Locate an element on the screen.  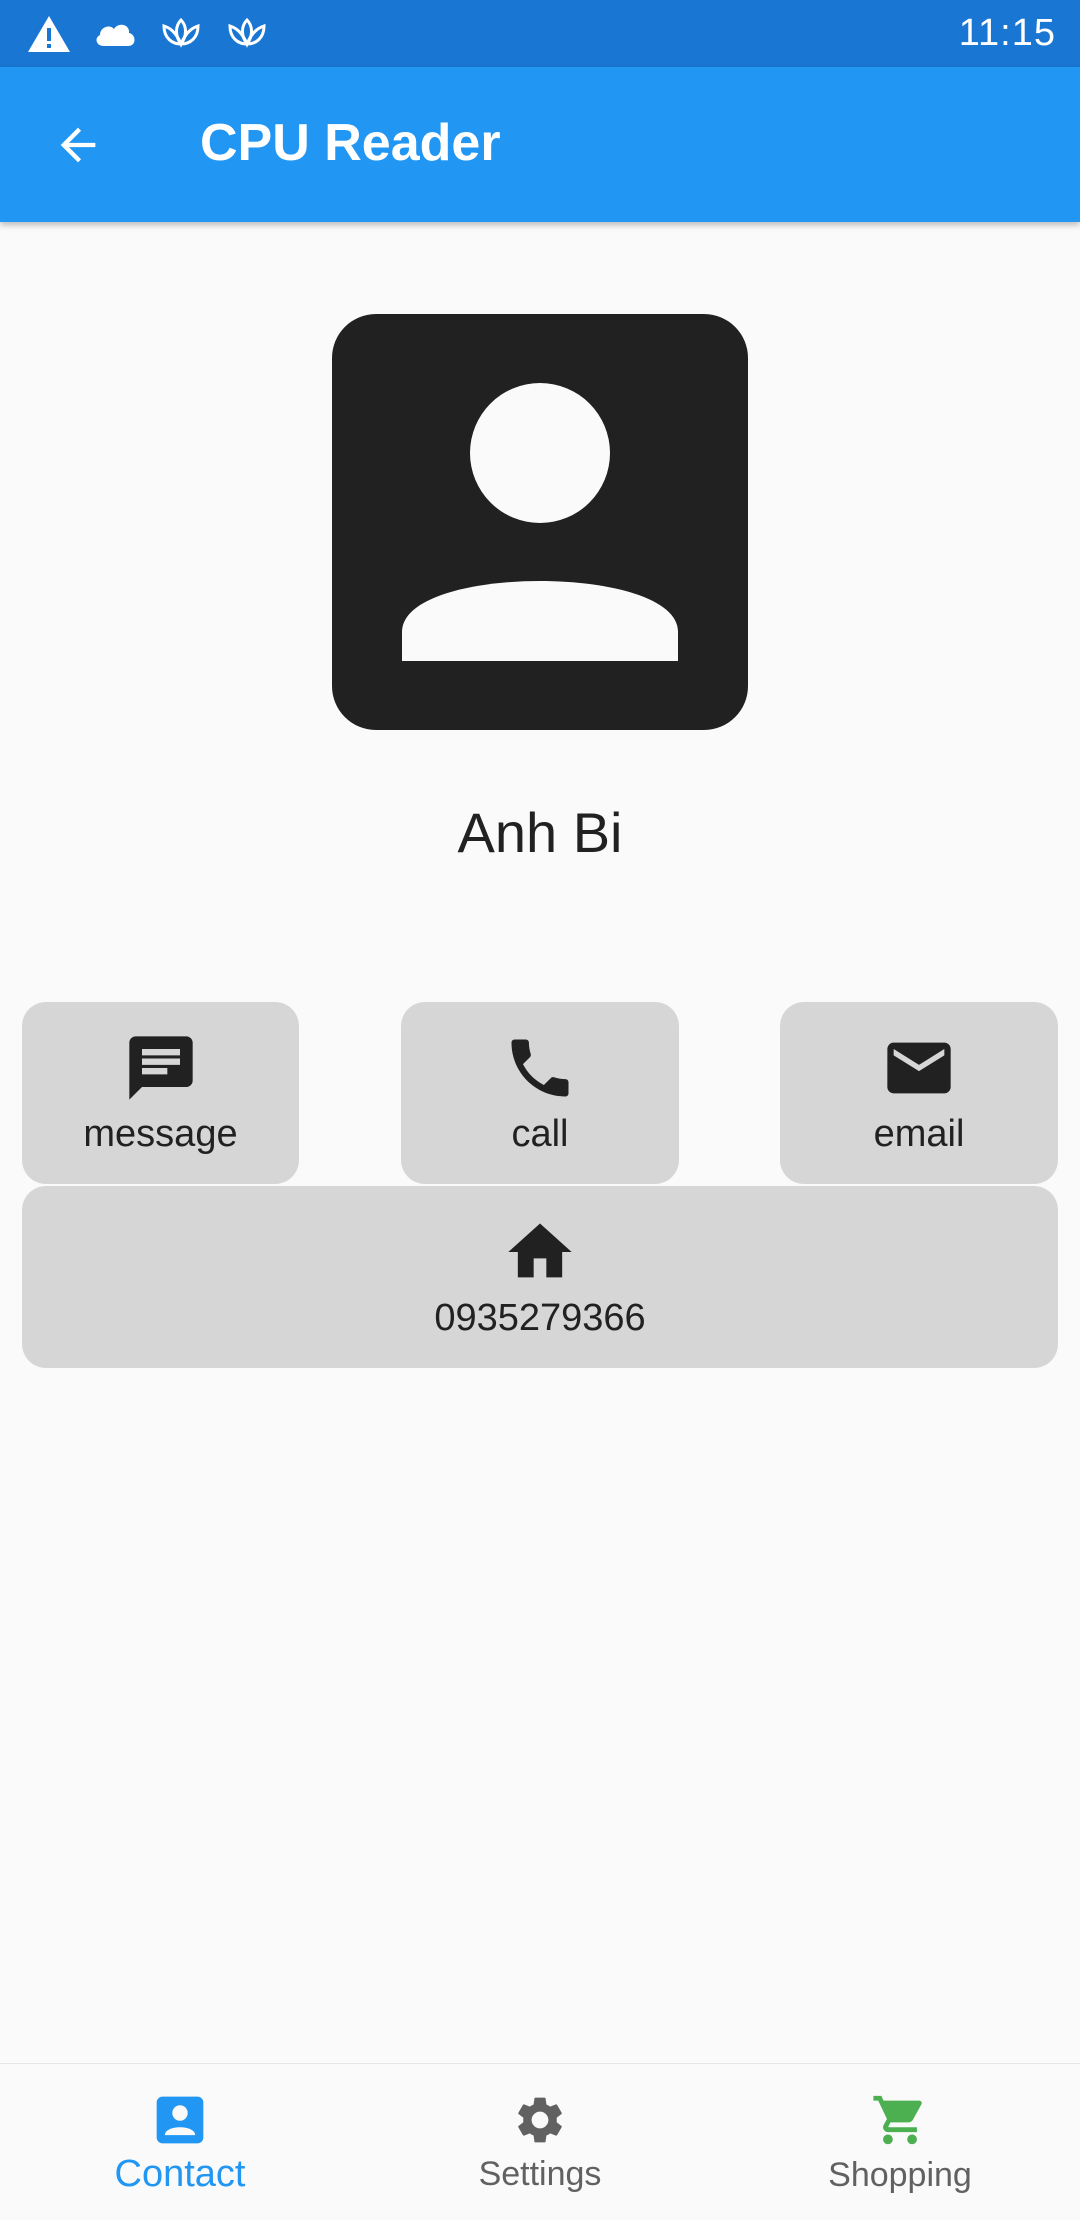
app-bar: CPU Reader is located at coordinates (540, 144).